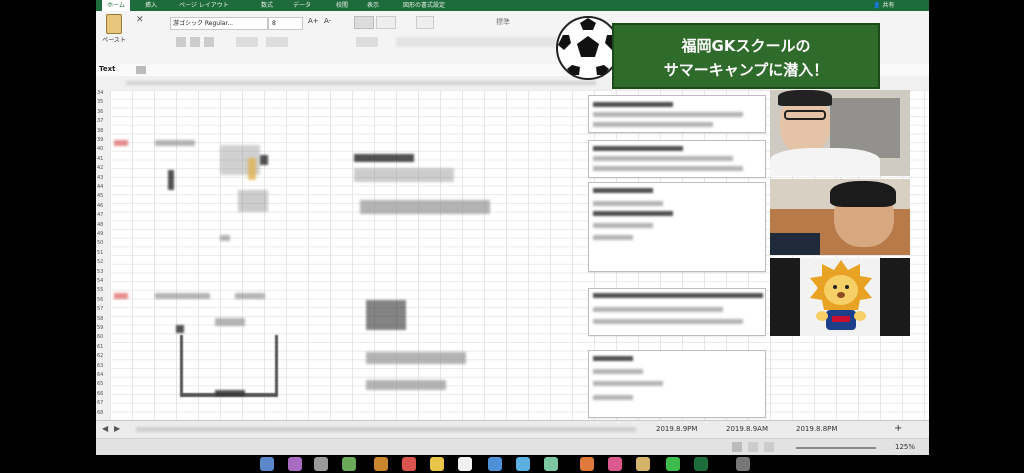 The width and height of the screenshot is (1024, 473). I want to click on row-number: 46, so click(100, 206).